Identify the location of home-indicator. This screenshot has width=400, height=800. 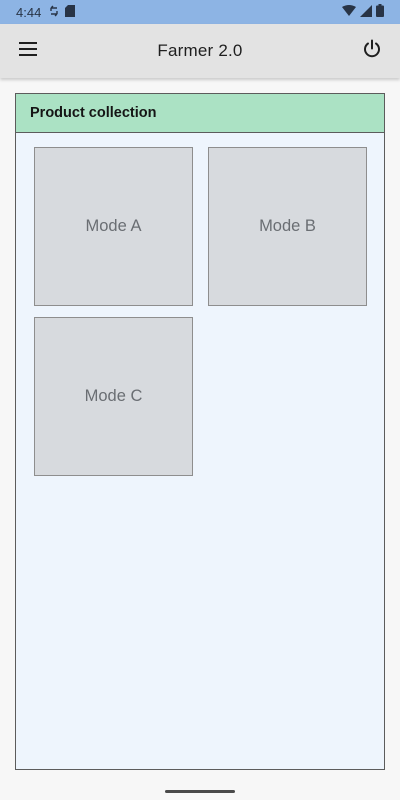
(200, 791).